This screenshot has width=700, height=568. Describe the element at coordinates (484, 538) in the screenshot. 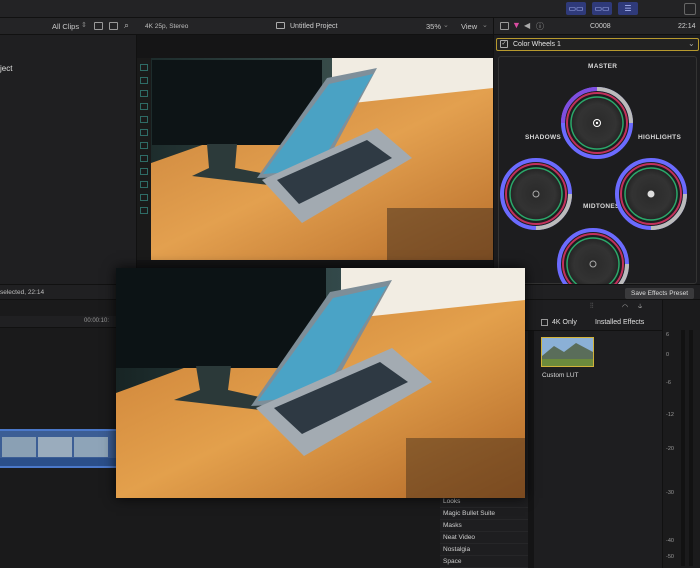

I see `category-item: Neat Video` at that location.